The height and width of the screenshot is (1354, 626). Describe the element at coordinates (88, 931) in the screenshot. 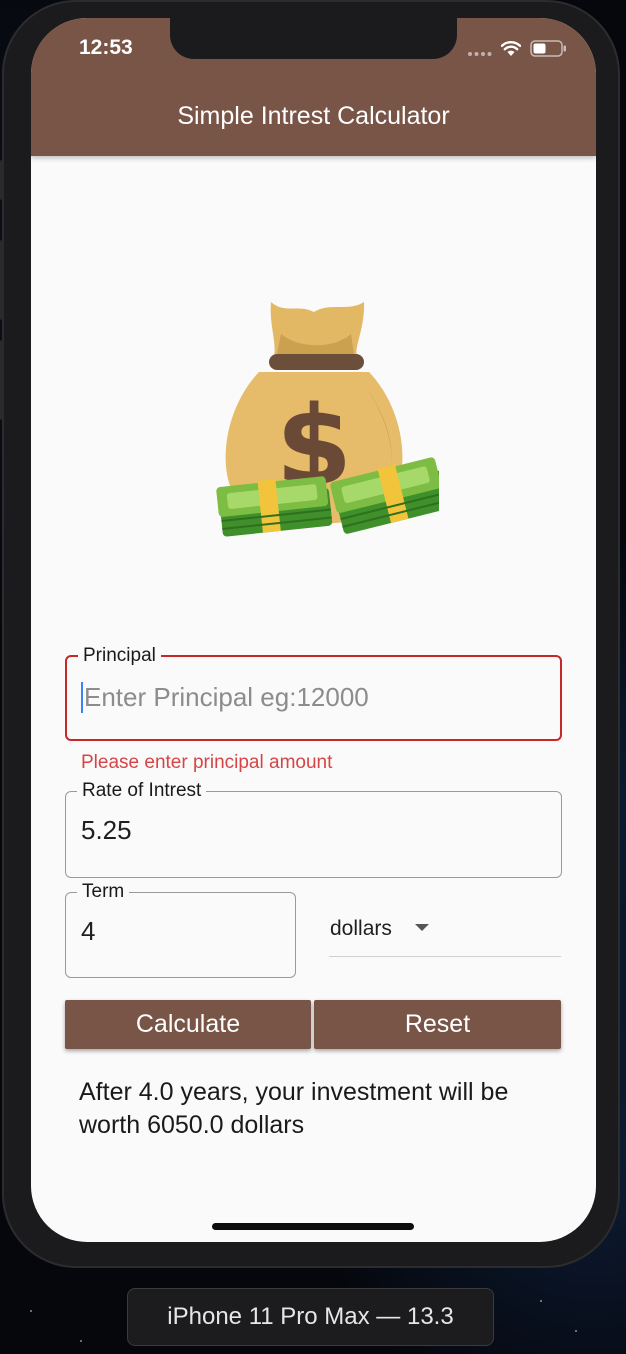

I see `term-input: 4` at that location.